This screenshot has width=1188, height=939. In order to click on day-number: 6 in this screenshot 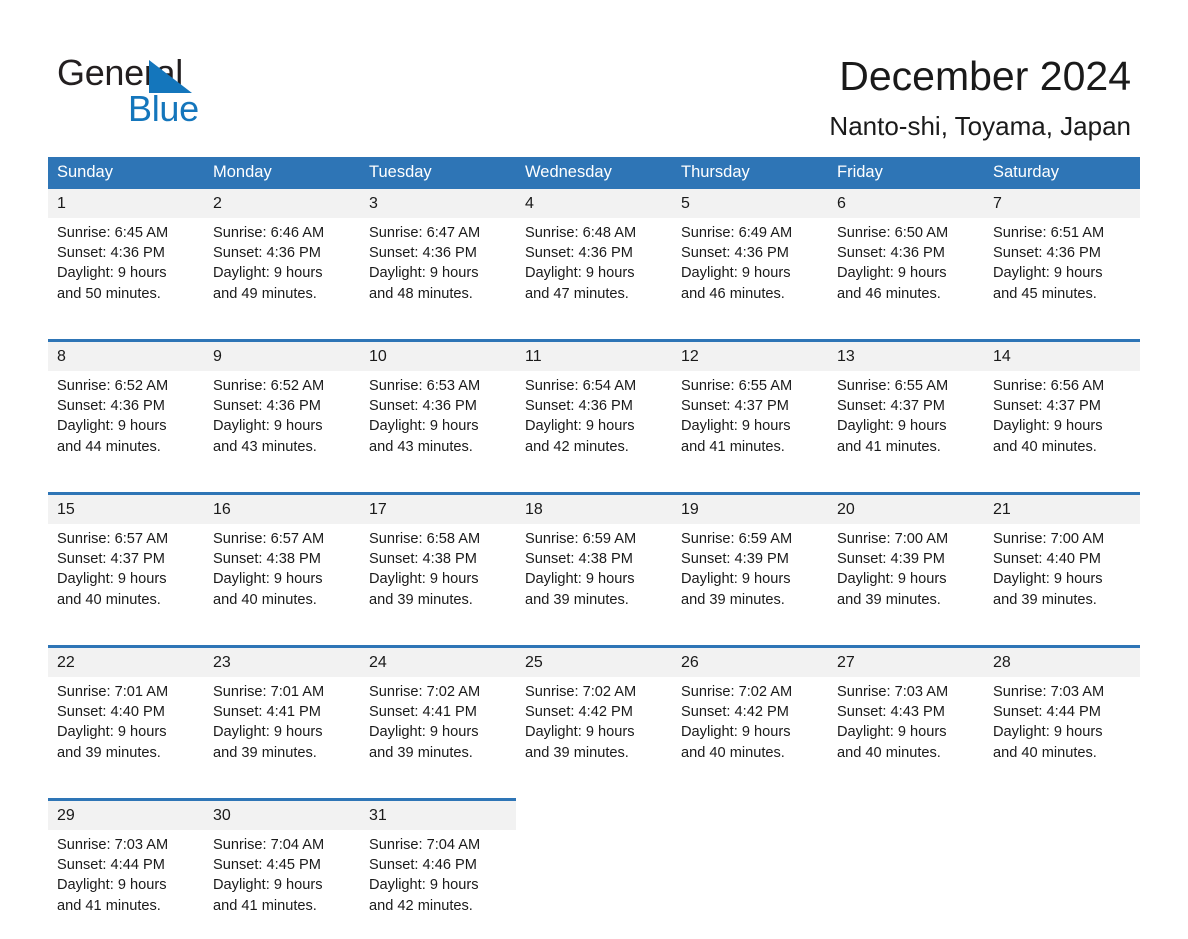, I will do `click(906, 203)`.